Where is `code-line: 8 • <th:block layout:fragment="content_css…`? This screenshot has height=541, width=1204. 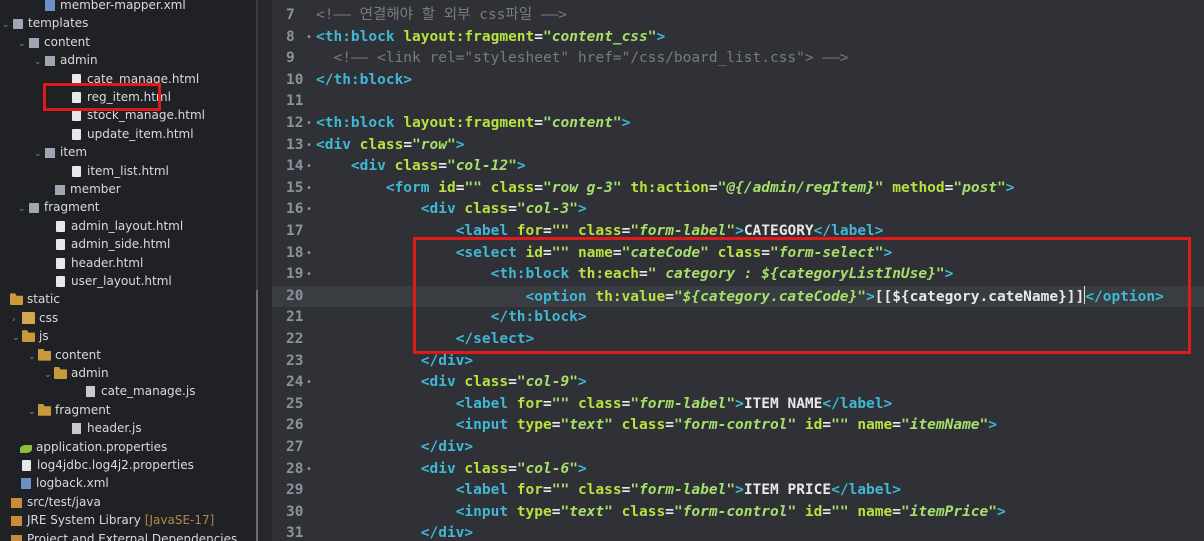
code-line: 8 • <th:block layout:fragment="content_css… is located at coordinates (738, 38).